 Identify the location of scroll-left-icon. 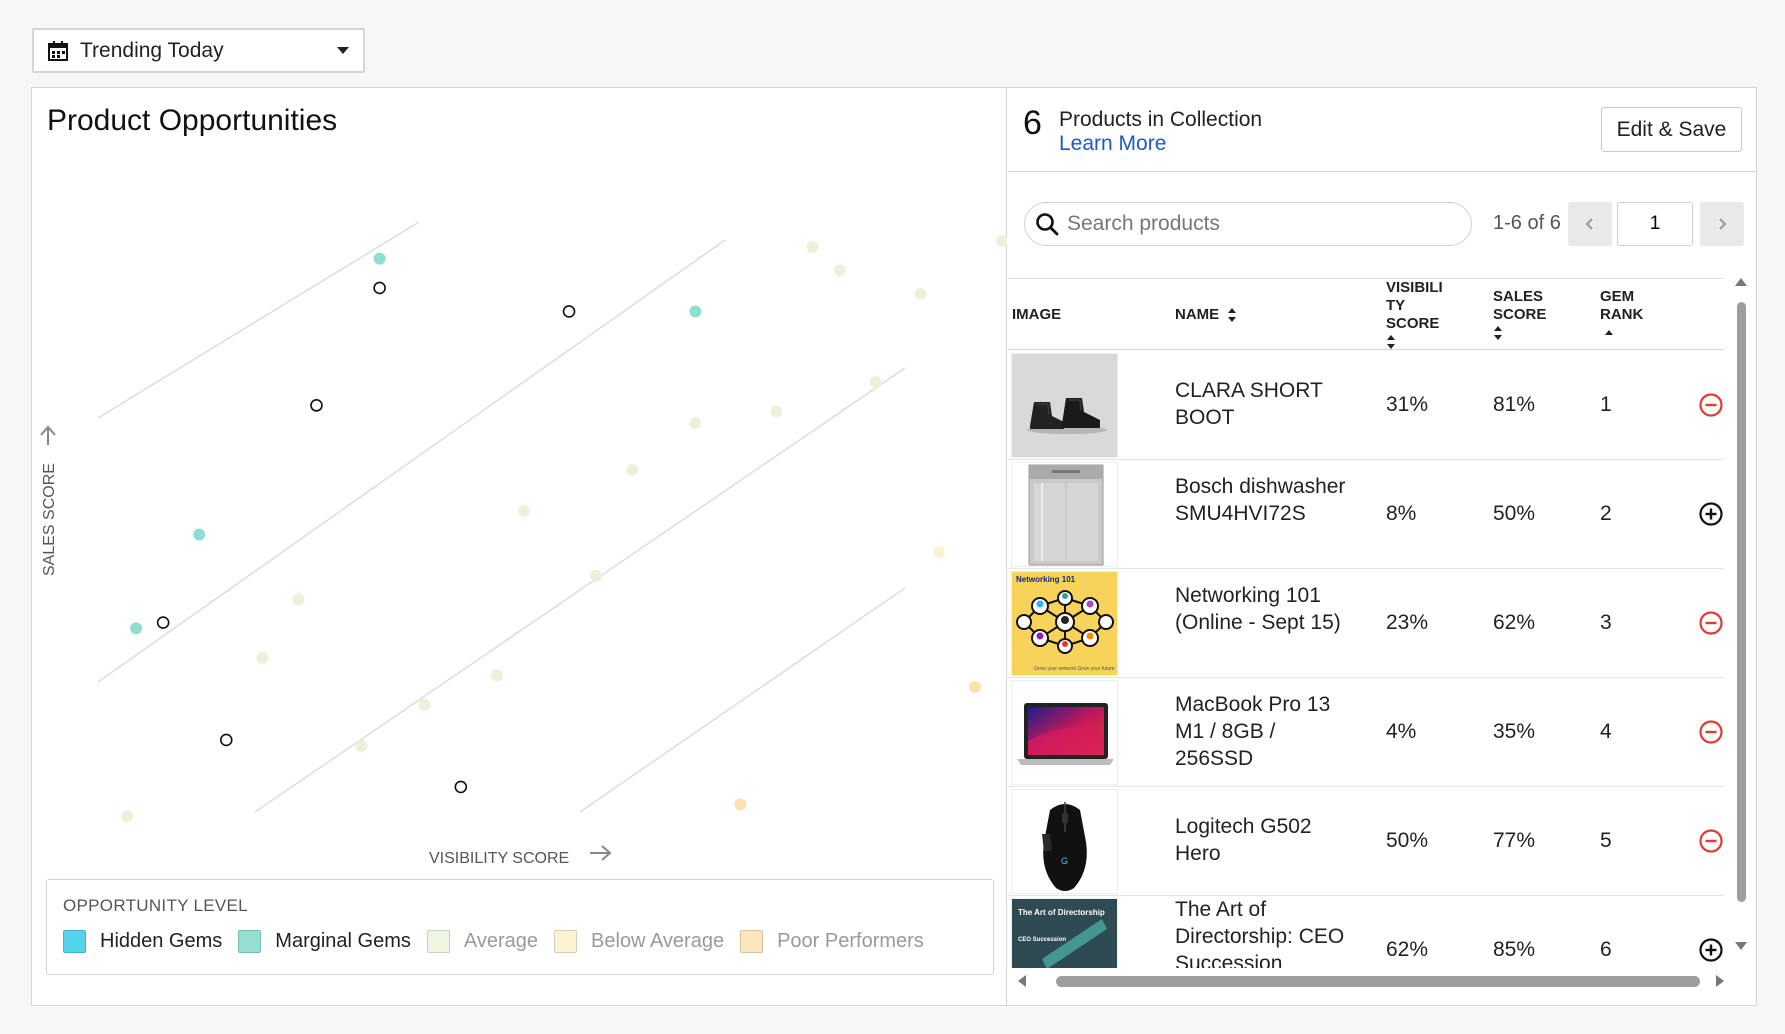
(1022, 981).